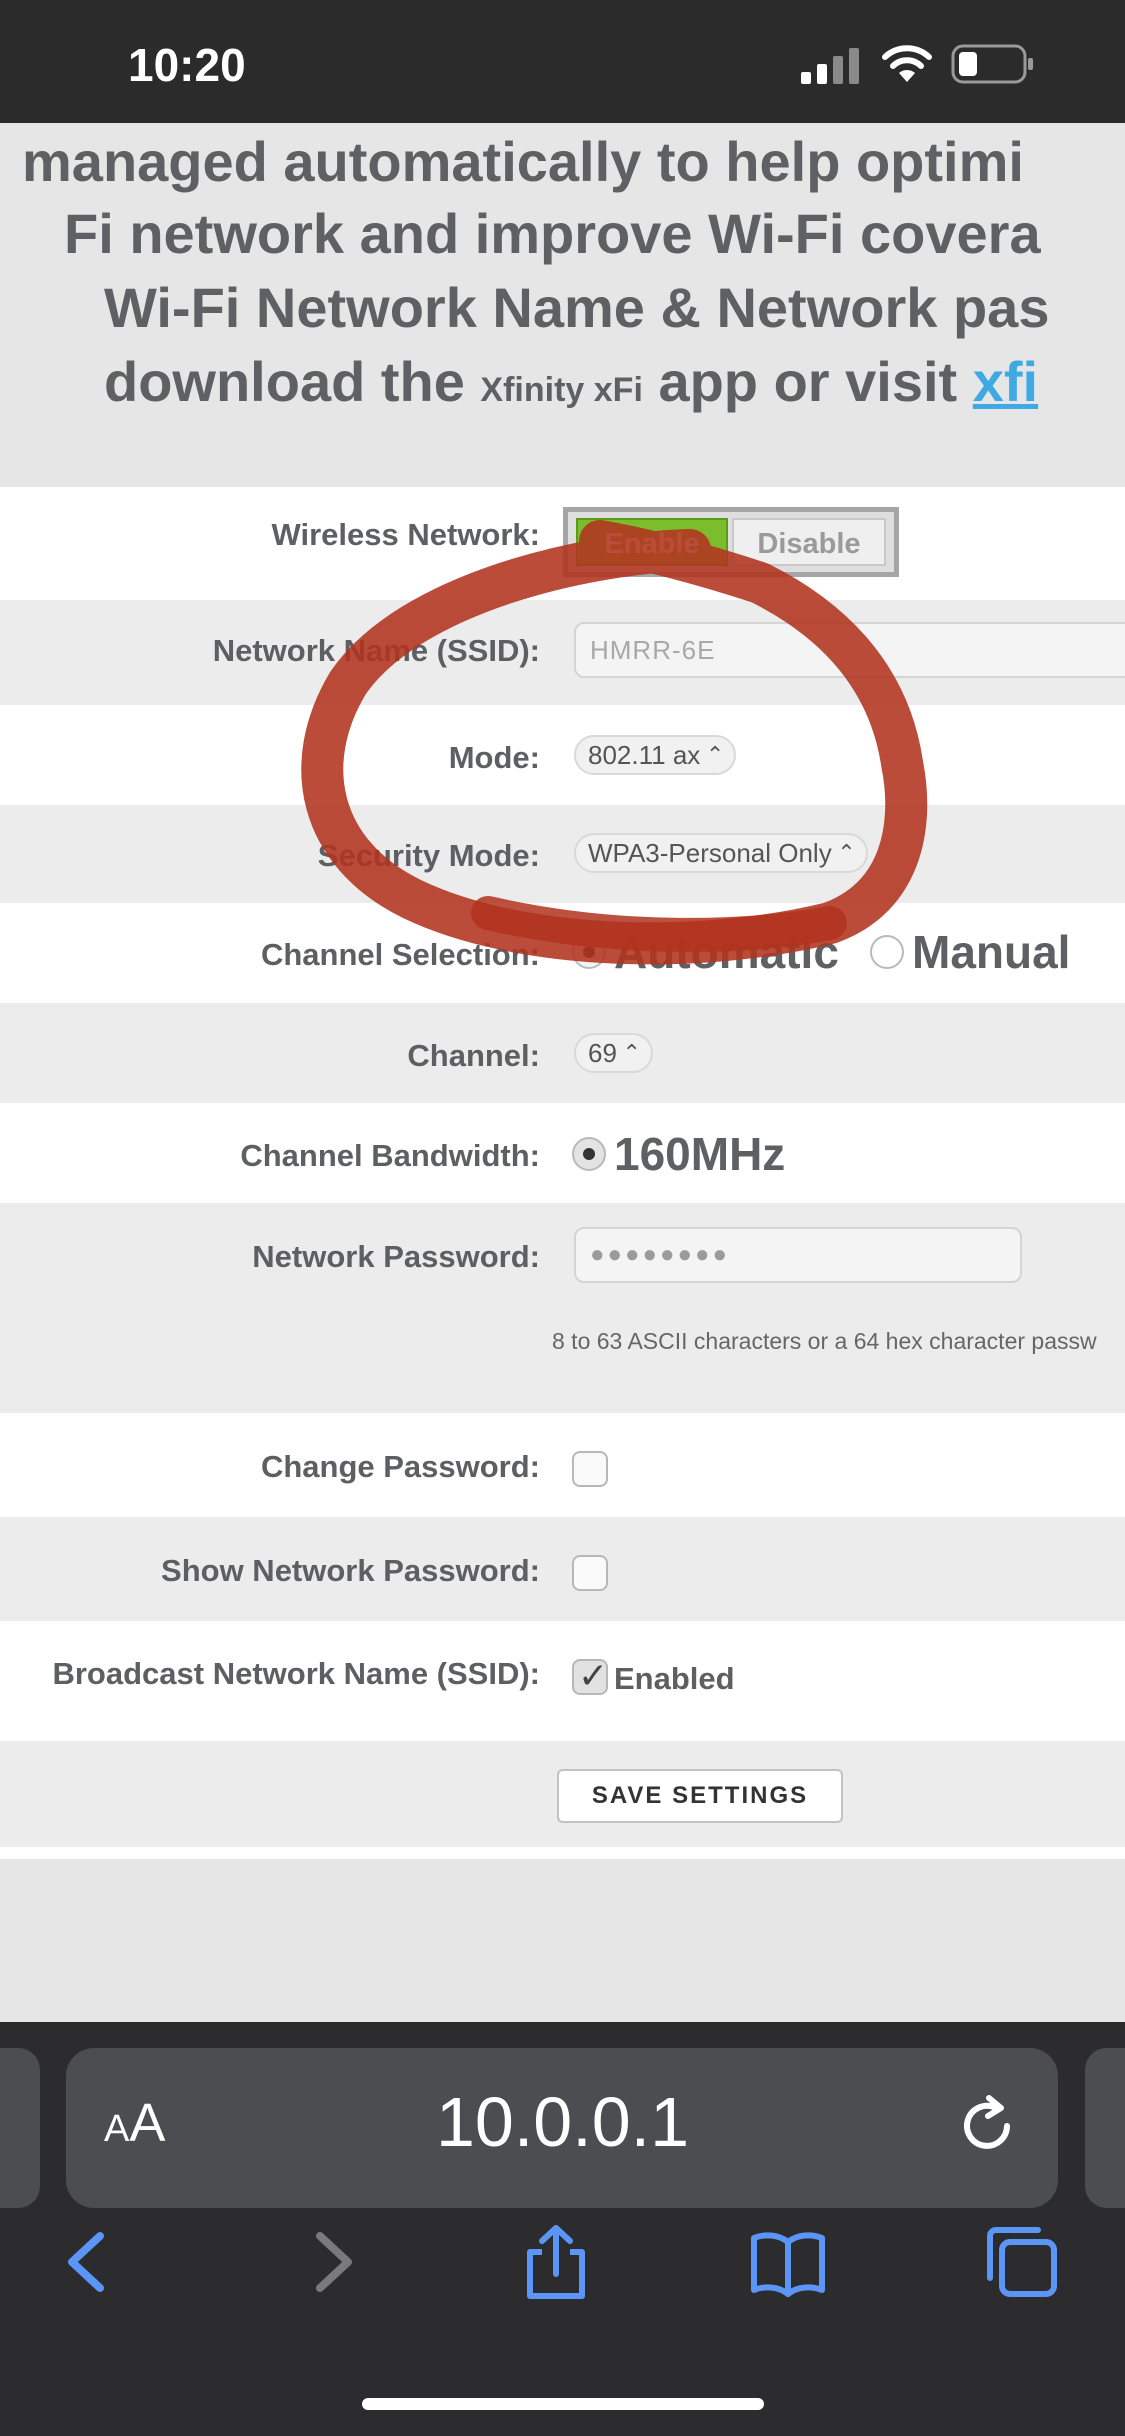 The image size is (1125, 2436). I want to click on channel-select: 69 ⌃, so click(613, 1053).